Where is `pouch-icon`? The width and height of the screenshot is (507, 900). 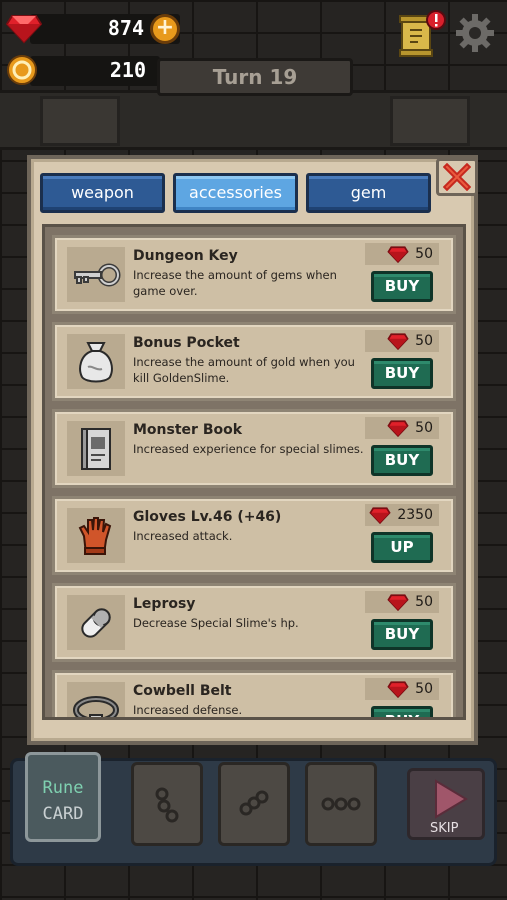
pouch-icon is located at coordinates (96, 361).